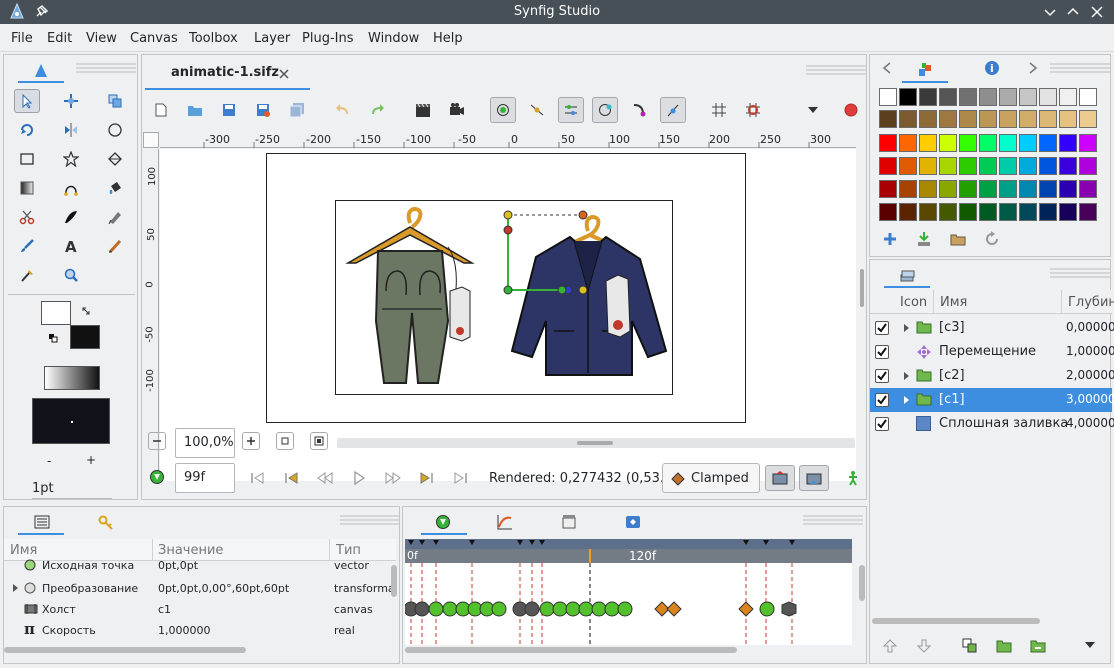 The width and height of the screenshot is (1114, 668). What do you see at coordinates (251, 441) in the screenshot?
I see `zoom-in-icon` at bounding box center [251, 441].